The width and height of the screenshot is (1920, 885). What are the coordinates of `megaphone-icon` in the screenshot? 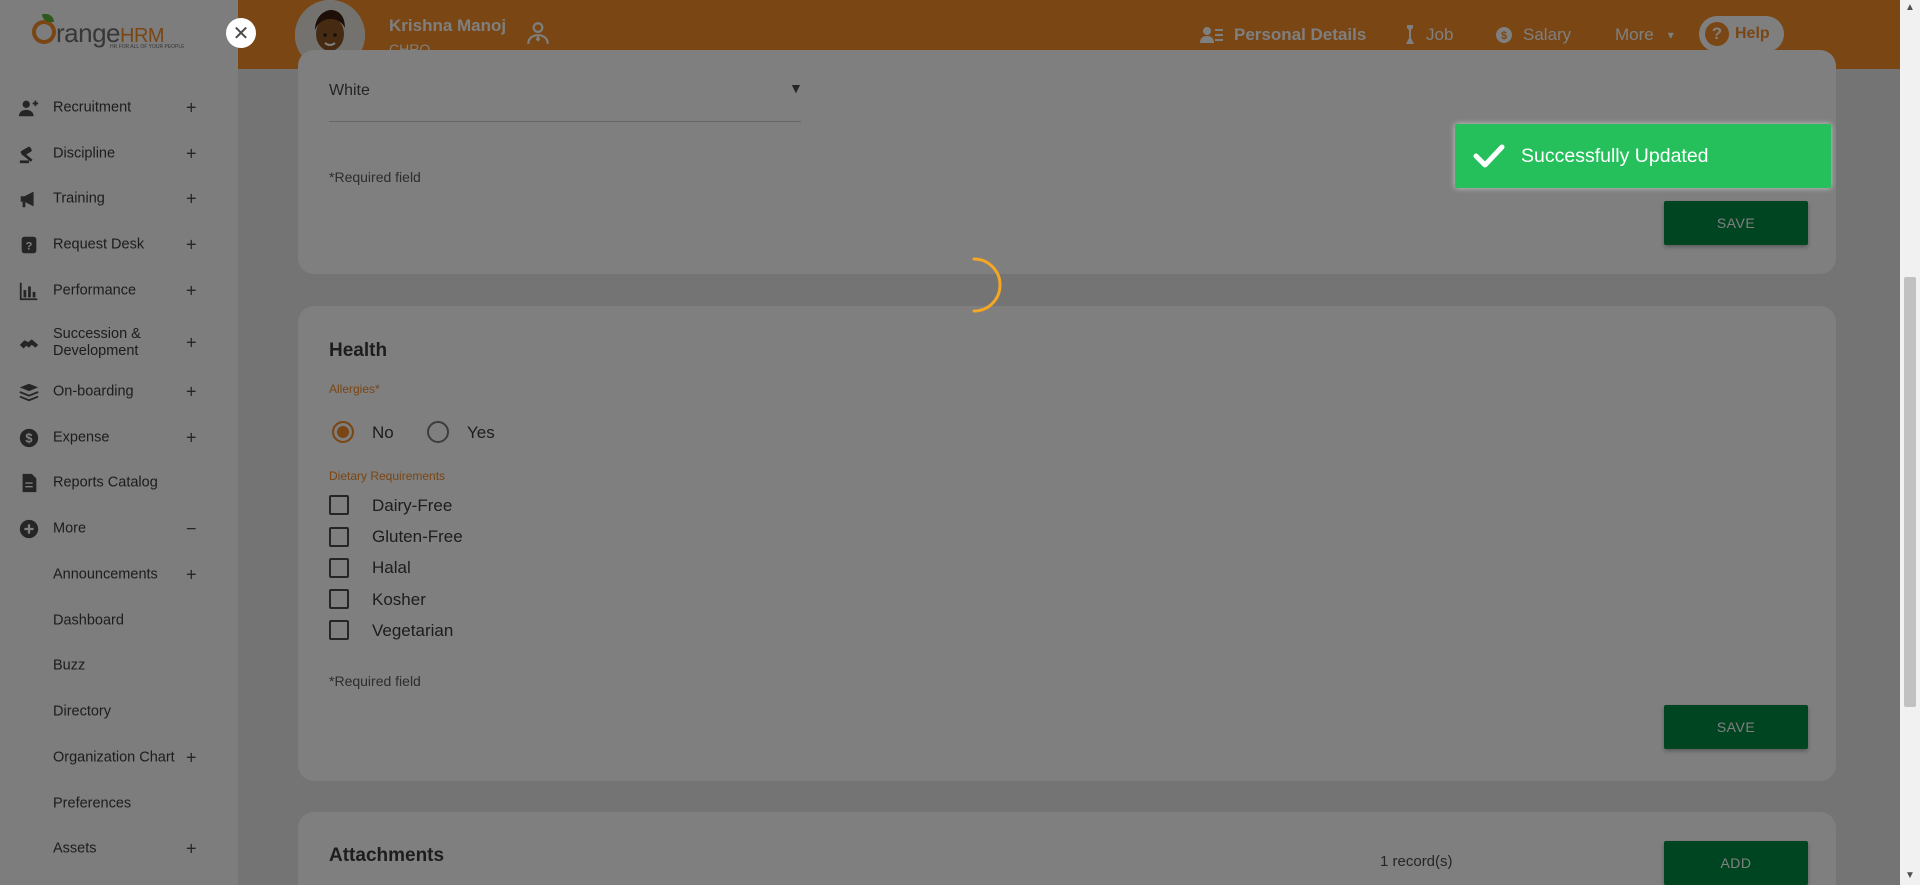 It's located at (27, 199).